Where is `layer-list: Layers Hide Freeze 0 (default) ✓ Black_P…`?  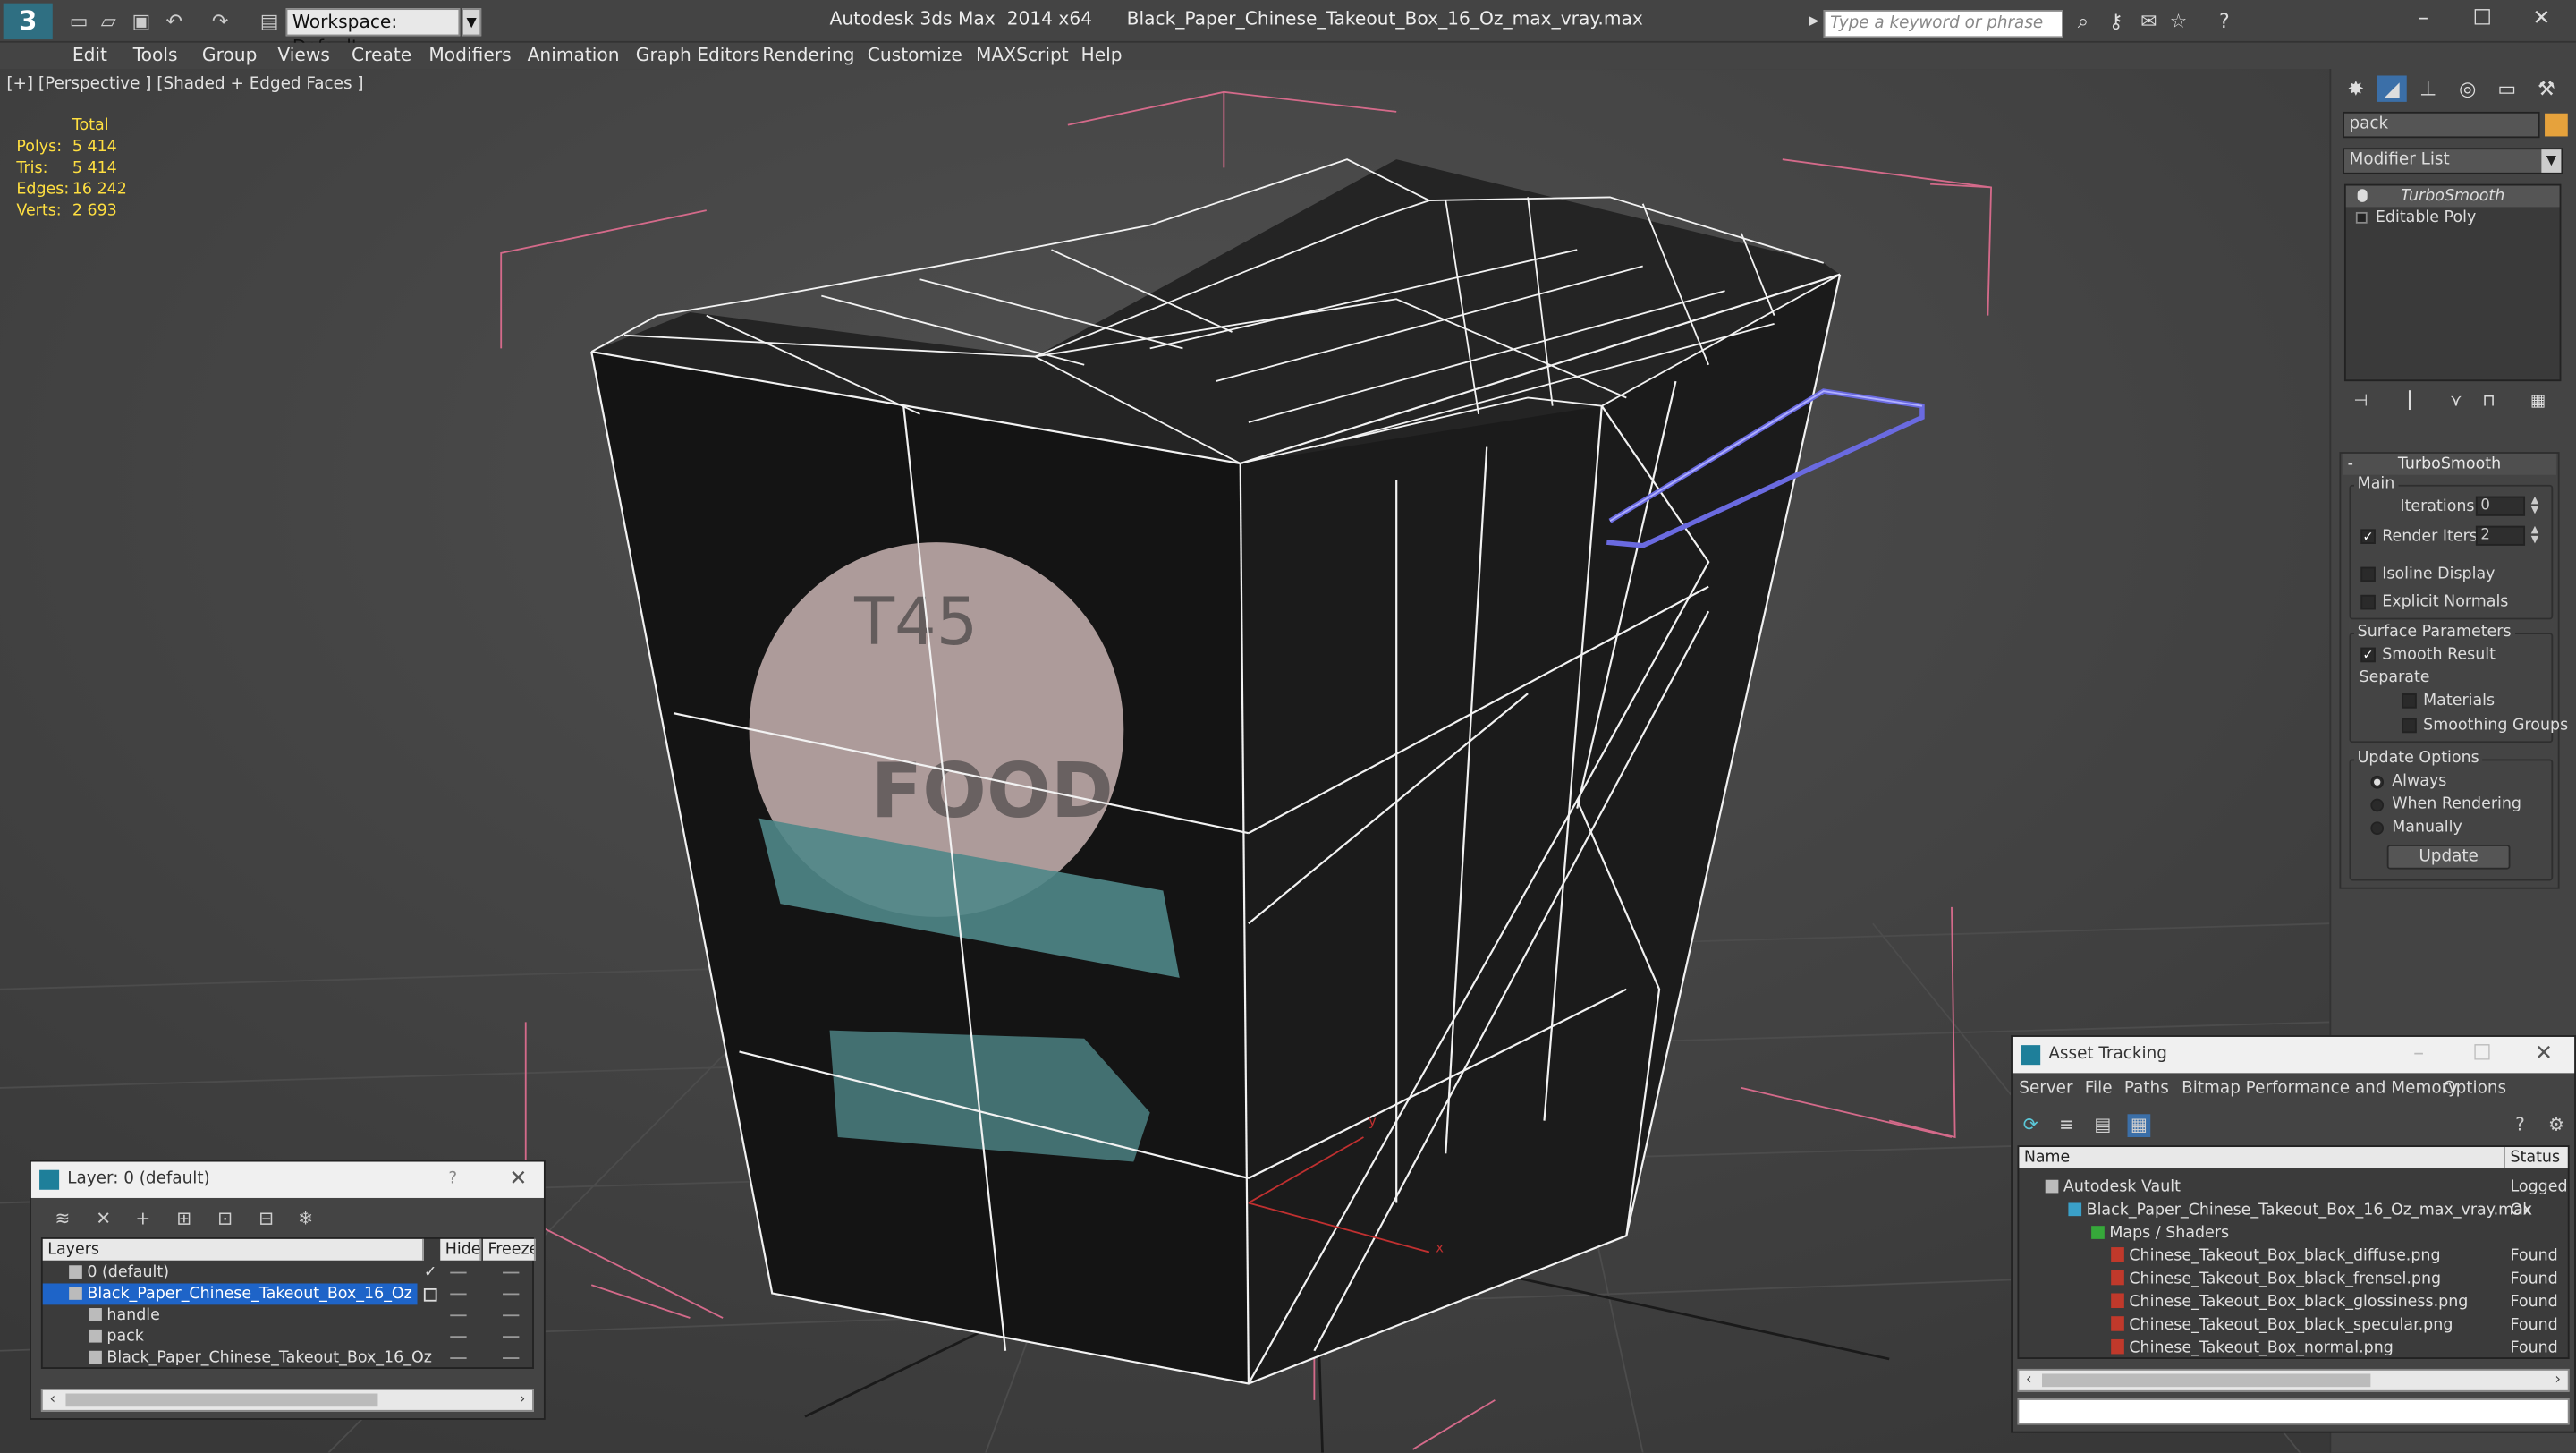
layer-list: Layers Hide Freeze 0 (default) ✓ Black_P… is located at coordinates (288, 1303).